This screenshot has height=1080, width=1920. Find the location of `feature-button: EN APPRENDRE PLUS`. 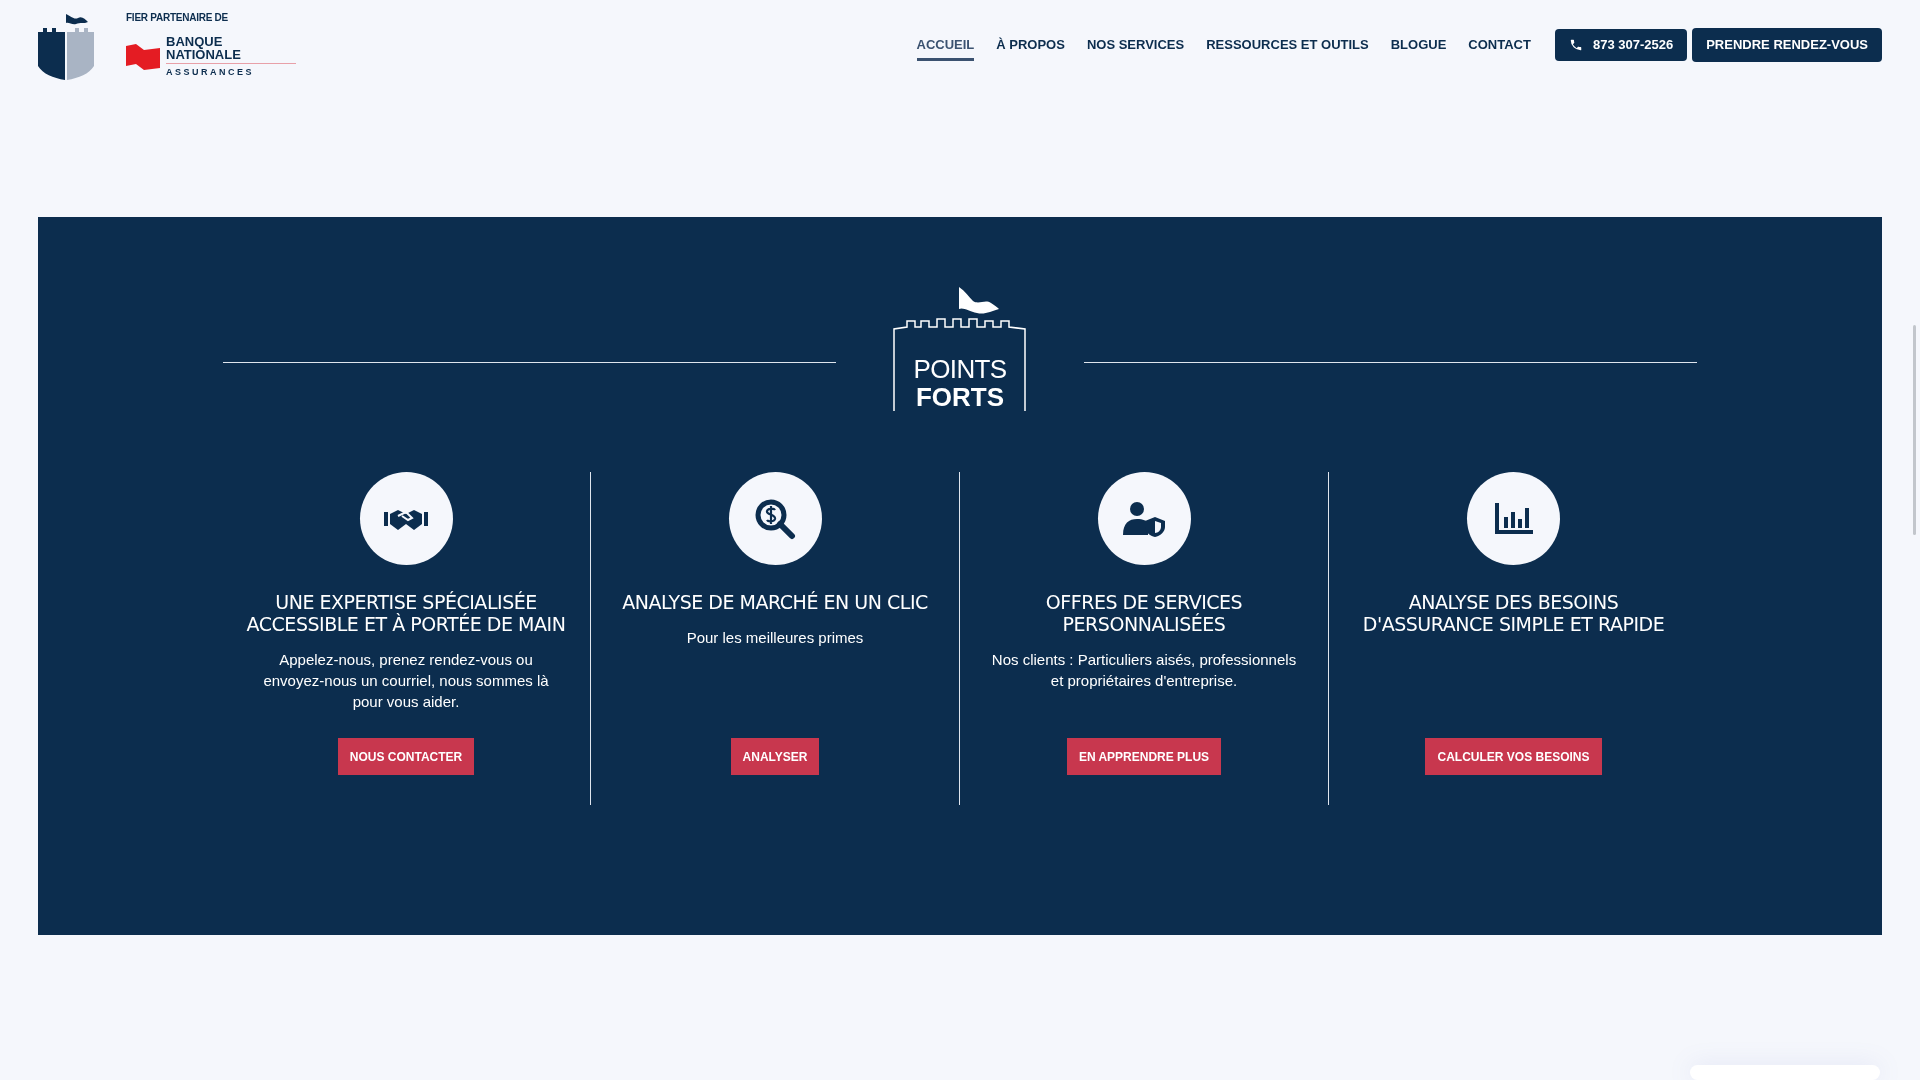

feature-button: EN APPRENDRE PLUS is located at coordinates (1144, 756).